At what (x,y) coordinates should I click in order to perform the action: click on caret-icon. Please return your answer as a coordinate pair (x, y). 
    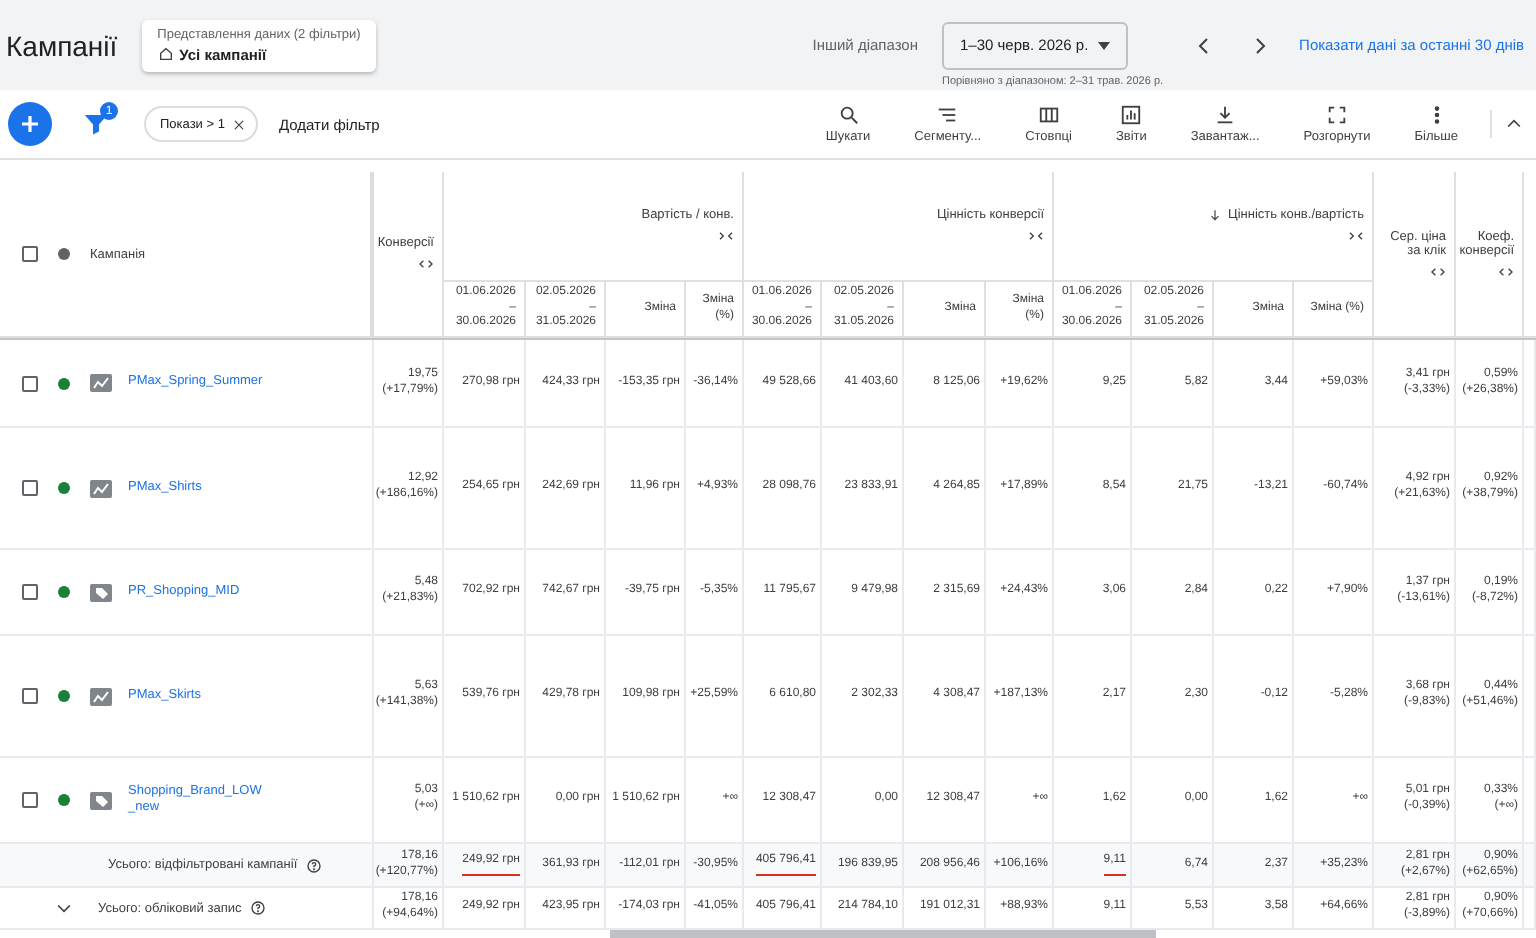
    Looking at the image, I should click on (1103, 45).